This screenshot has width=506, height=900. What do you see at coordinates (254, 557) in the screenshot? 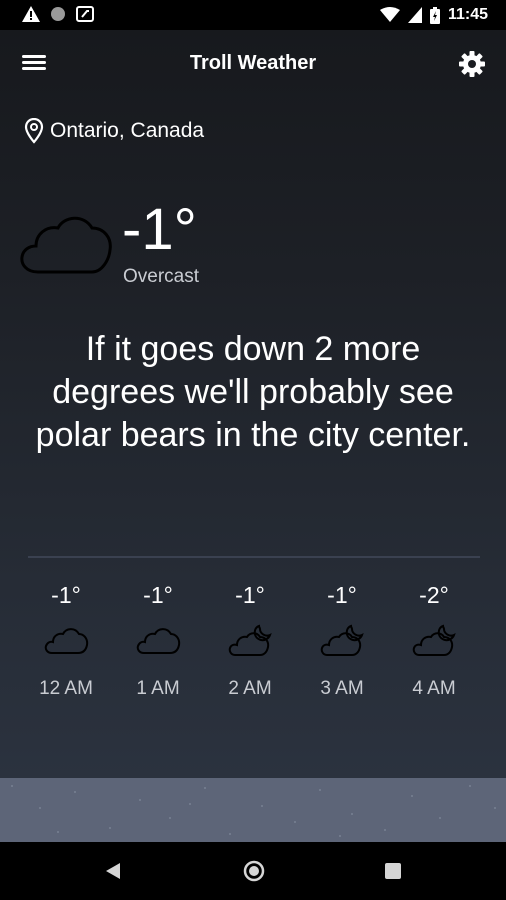
I see `divider` at bounding box center [254, 557].